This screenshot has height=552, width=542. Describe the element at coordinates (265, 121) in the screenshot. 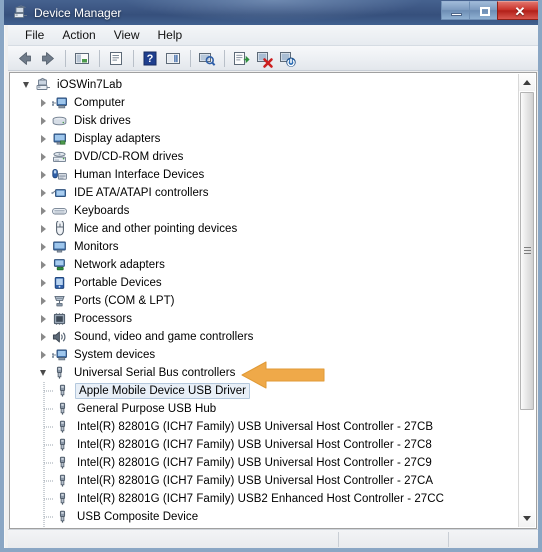

I see `tree-item: Disk drives` at that location.